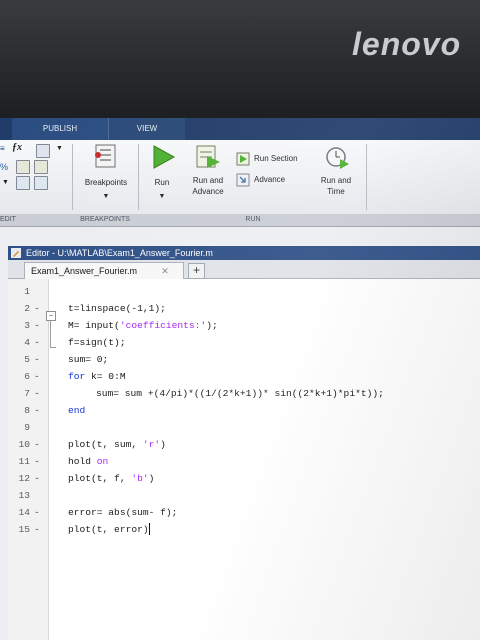  Describe the element at coordinates (270, 179) in the screenshot. I see `advance-label: Advance` at that location.